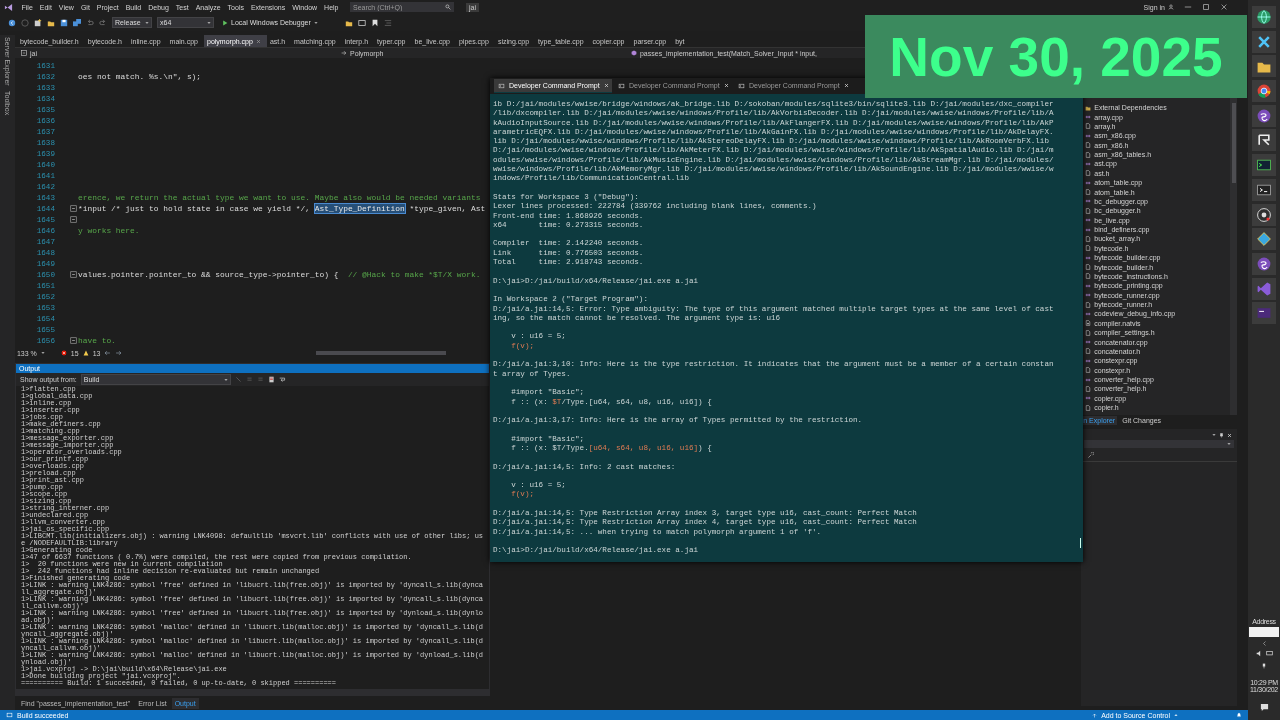 The image size is (1280, 720). What do you see at coordinates (1264, 239) in the screenshot?
I see `gem-icon` at bounding box center [1264, 239].